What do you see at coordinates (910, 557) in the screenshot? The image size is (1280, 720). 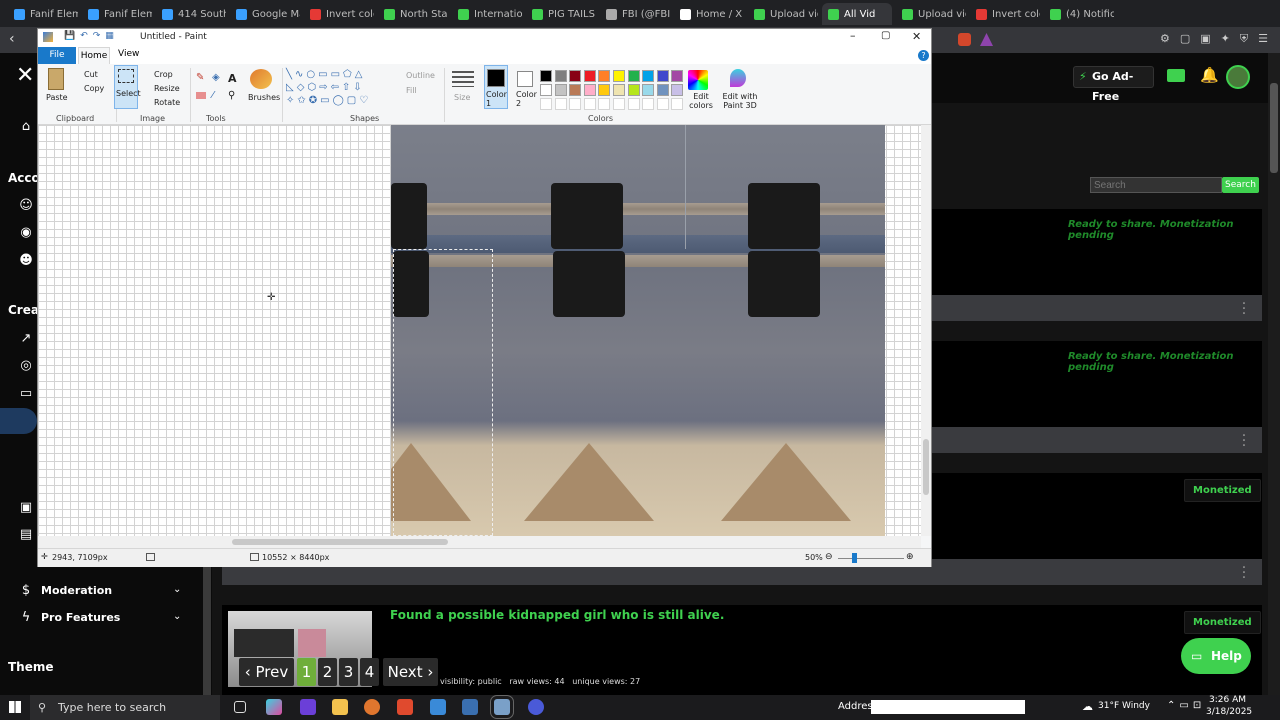 I see `zoom-in-icon: ⊕` at bounding box center [910, 557].